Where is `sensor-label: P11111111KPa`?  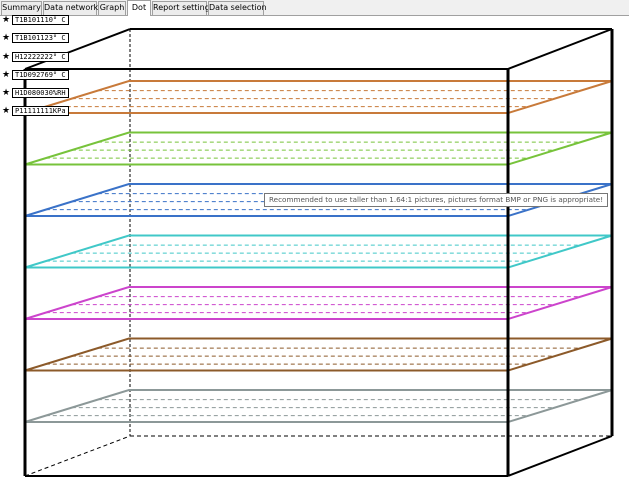 sensor-label: P11111111KPa is located at coordinates (40, 110).